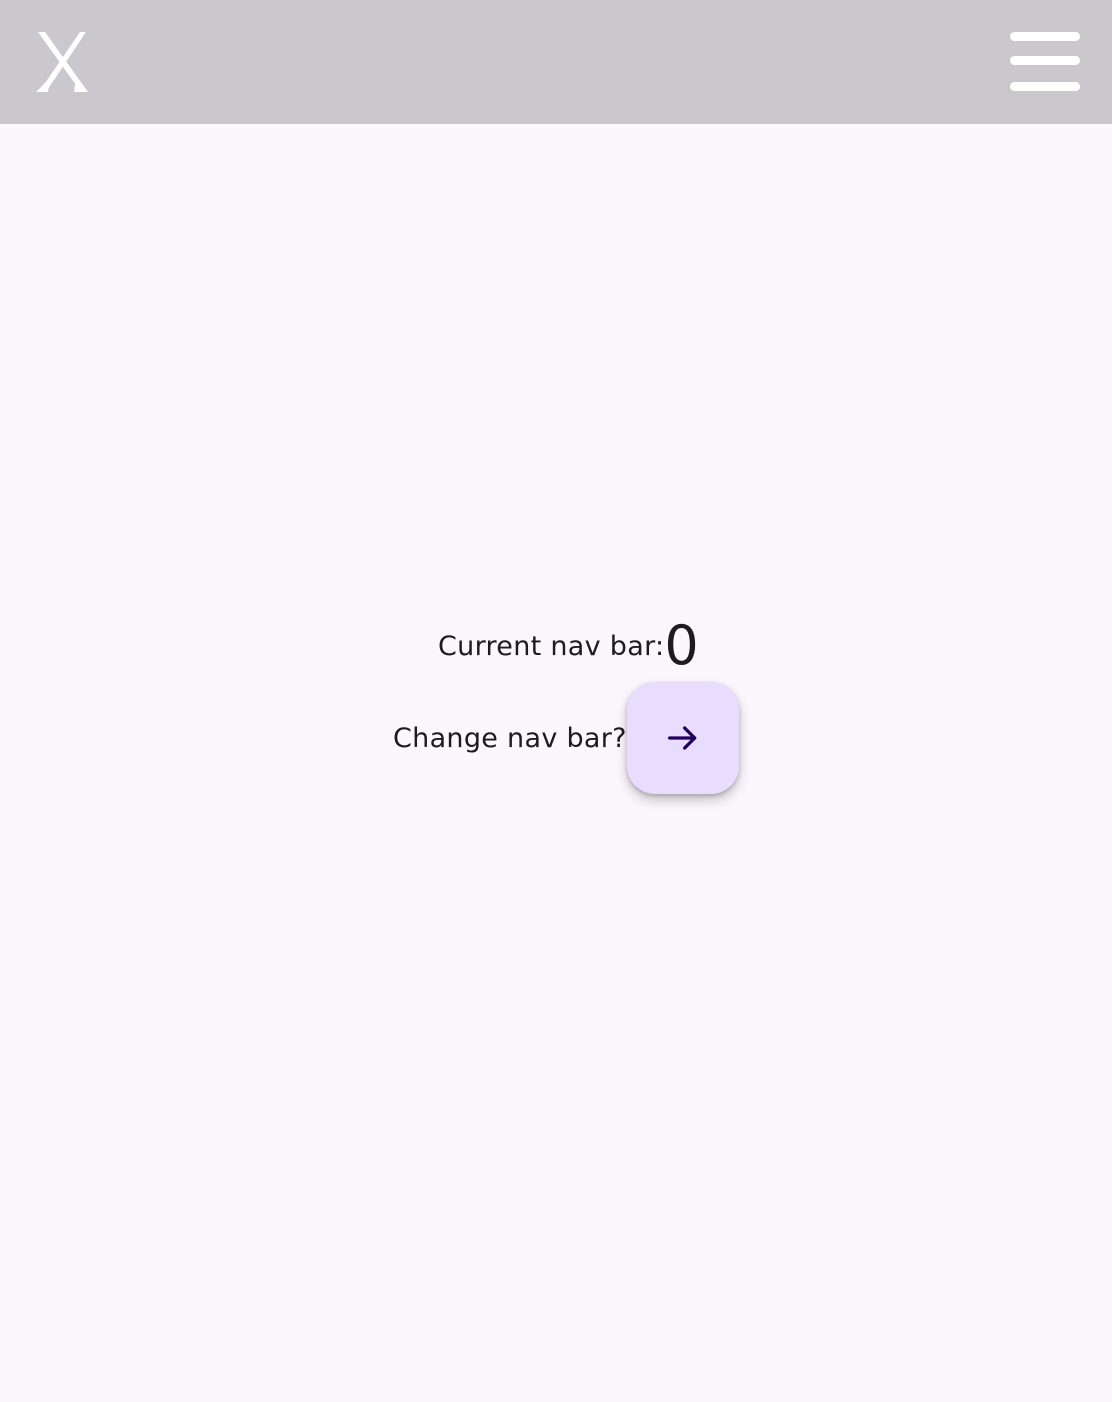 This screenshot has height=1402, width=1112. What do you see at coordinates (1045, 36) in the screenshot?
I see `hamburger-menu-icon` at bounding box center [1045, 36].